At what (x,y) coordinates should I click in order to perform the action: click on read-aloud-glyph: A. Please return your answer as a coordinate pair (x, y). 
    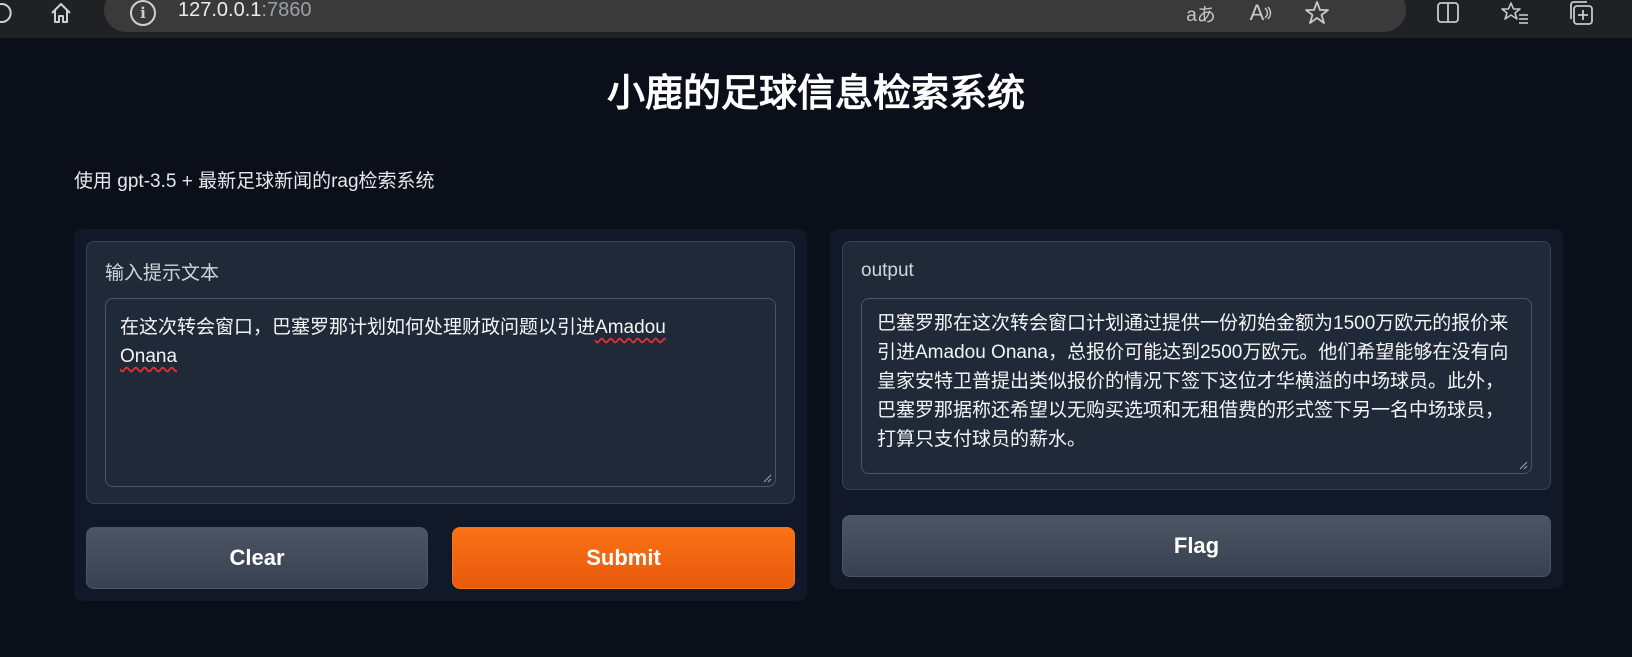
    Looking at the image, I should click on (1257, 12).